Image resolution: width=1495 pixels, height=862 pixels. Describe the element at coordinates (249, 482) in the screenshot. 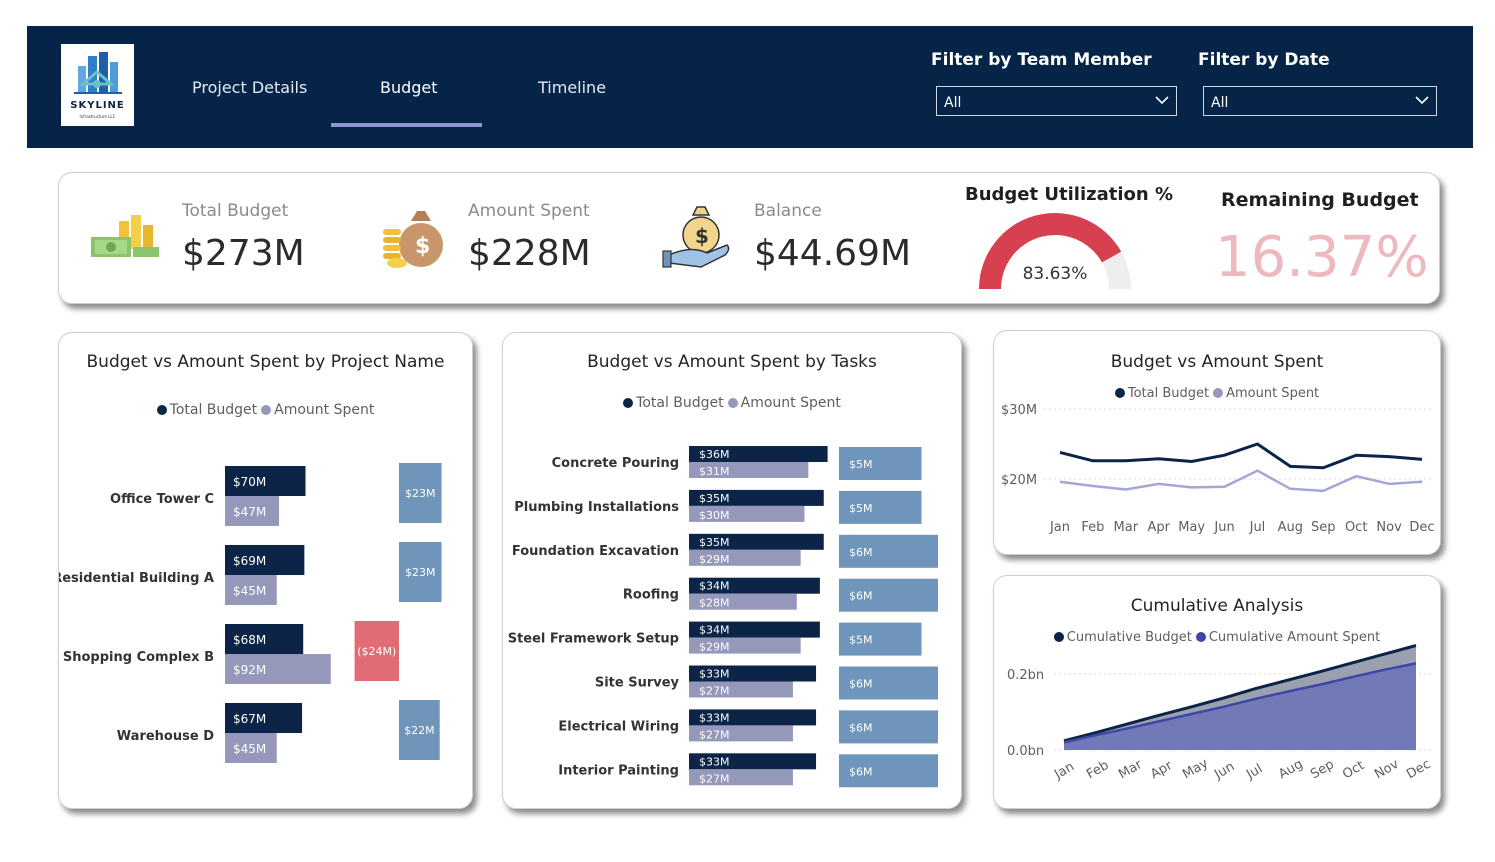

I see `data-label: $70M` at that location.